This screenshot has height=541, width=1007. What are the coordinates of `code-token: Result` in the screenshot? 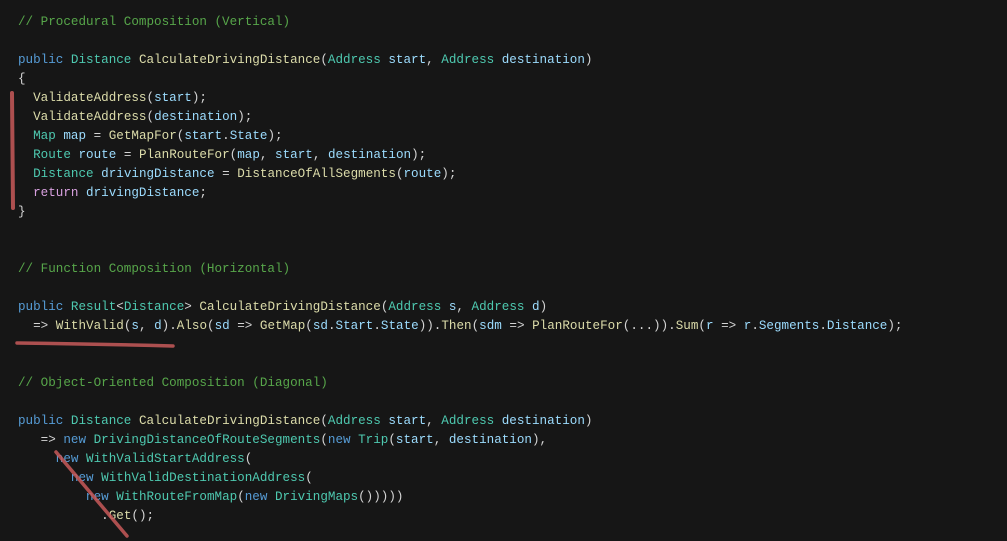 It's located at (93, 307).